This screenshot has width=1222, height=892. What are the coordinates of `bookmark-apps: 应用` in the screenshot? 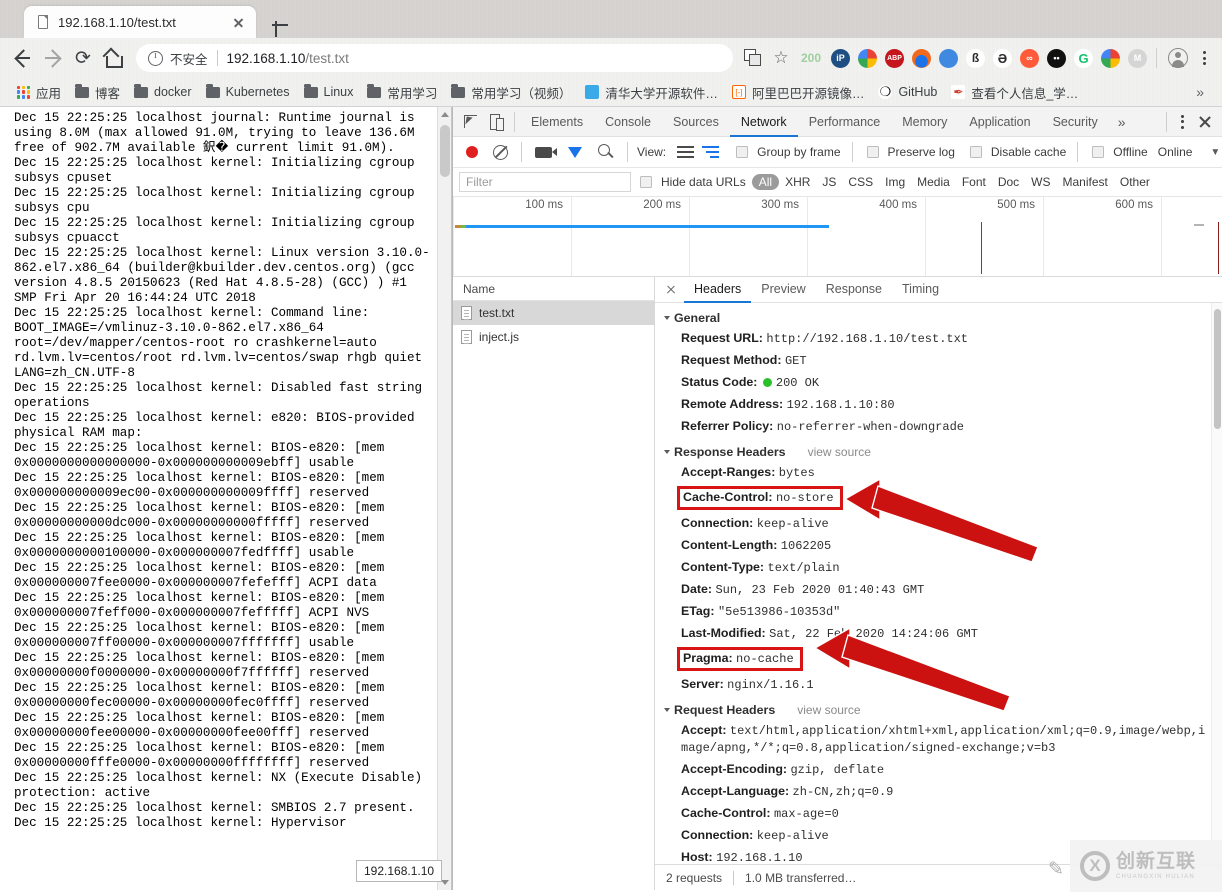 It's located at (39, 92).